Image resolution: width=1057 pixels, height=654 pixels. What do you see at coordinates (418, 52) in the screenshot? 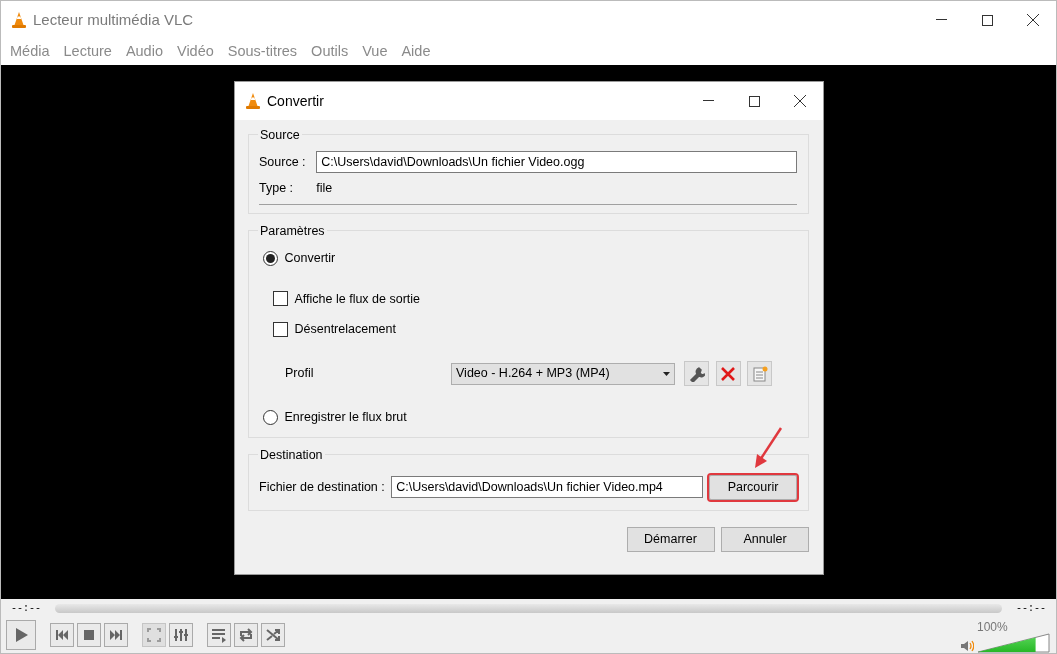
I see `menu-item: Aide` at bounding box center [418, 52].